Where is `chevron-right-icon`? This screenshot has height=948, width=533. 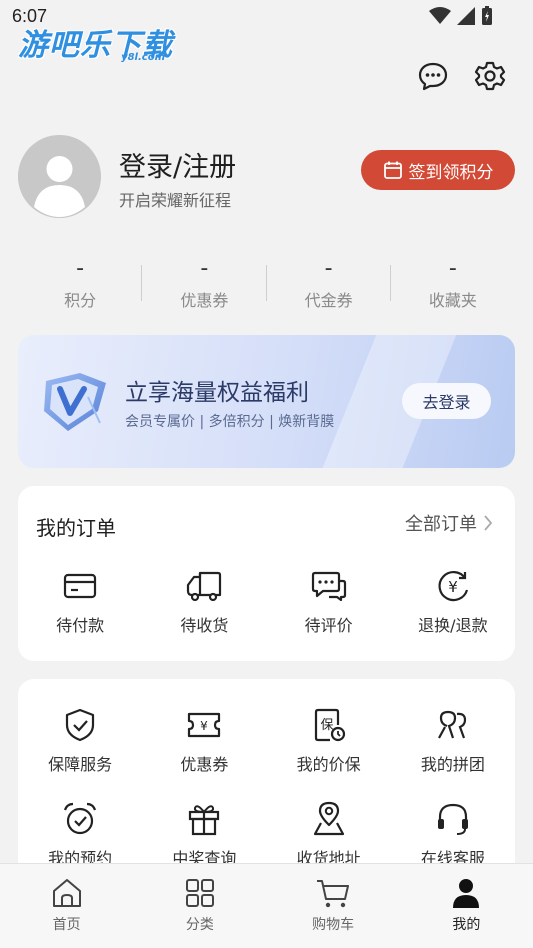
chevron-right-icon is located at coordinates (488, 523).